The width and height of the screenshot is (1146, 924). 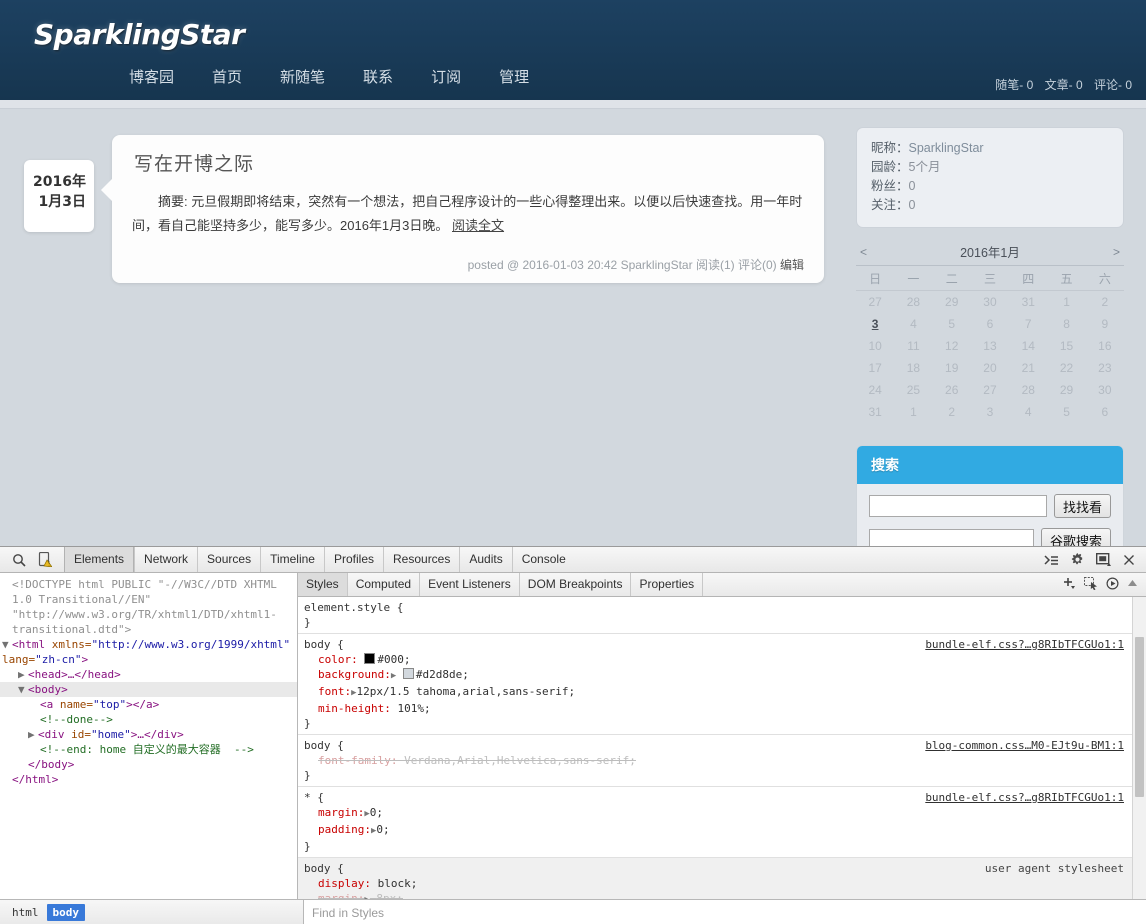 What do you see at coordinates (1051, 560) in the screenshot?
I see `show-drawer-icon` at bounding box center [1051, 560].